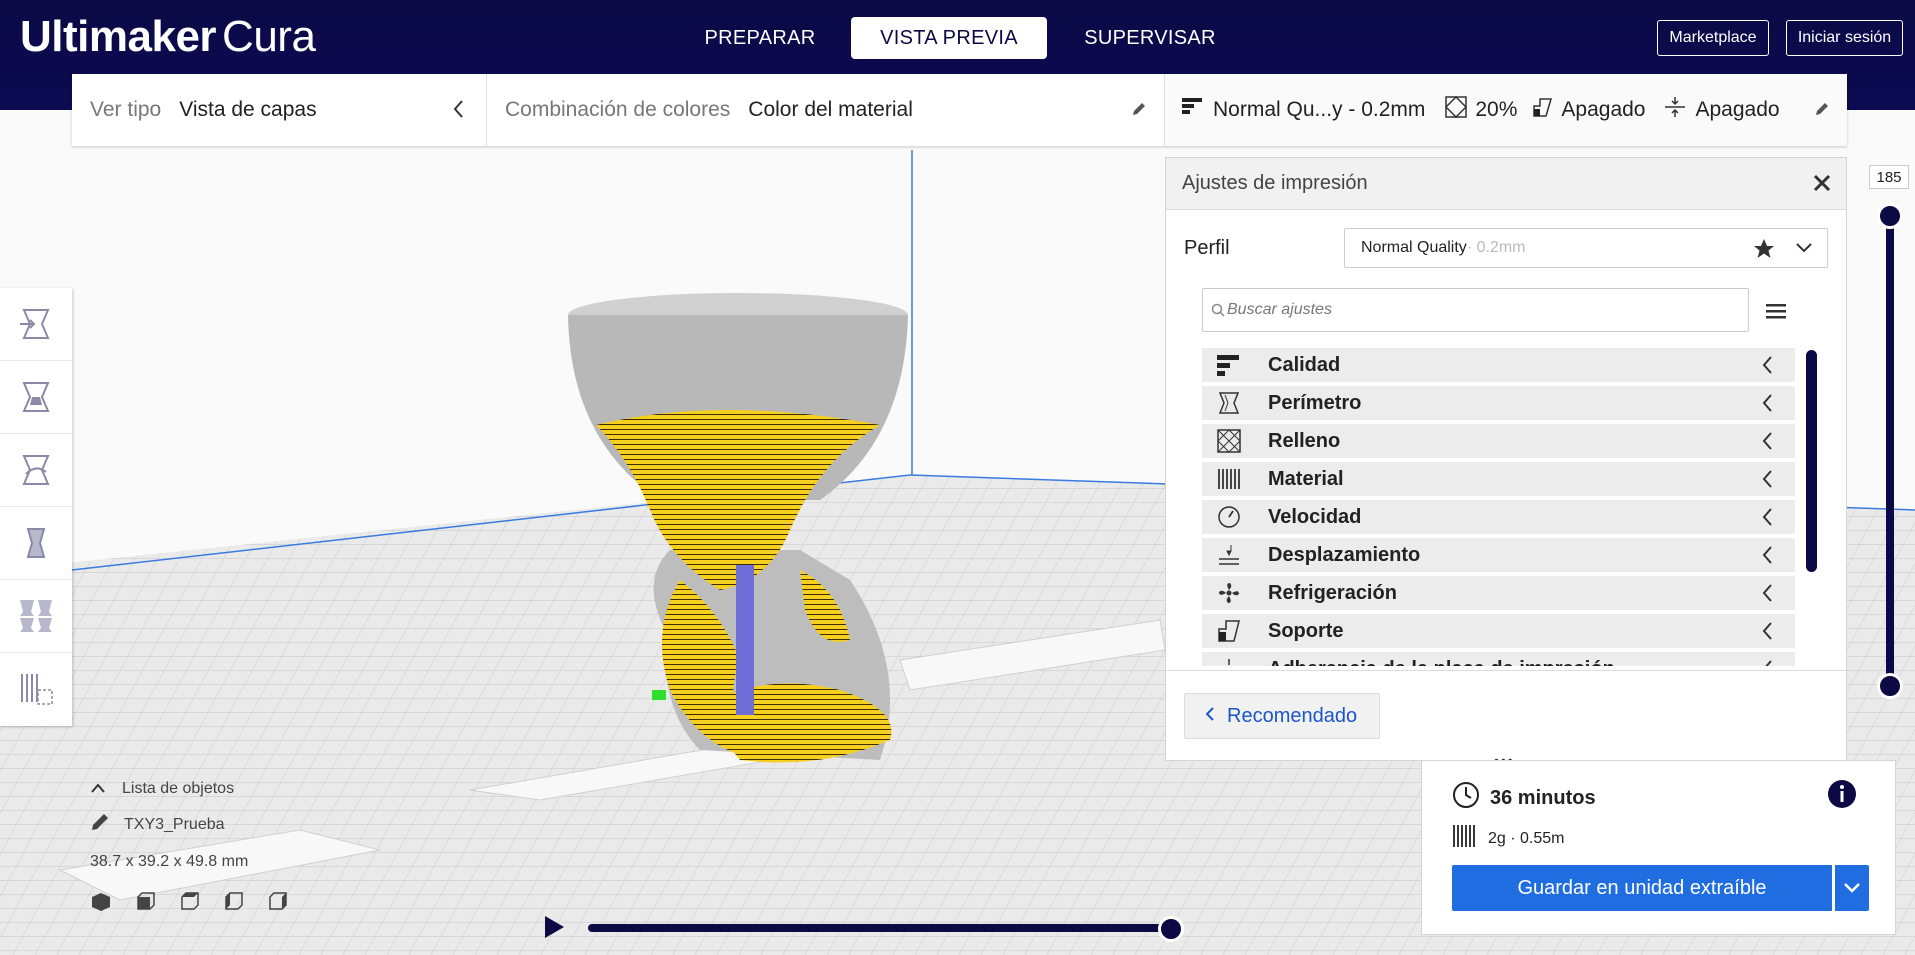 The image size is (1915, 955). I want to click on color-scheme-value: Color del material, so click(830, 109).